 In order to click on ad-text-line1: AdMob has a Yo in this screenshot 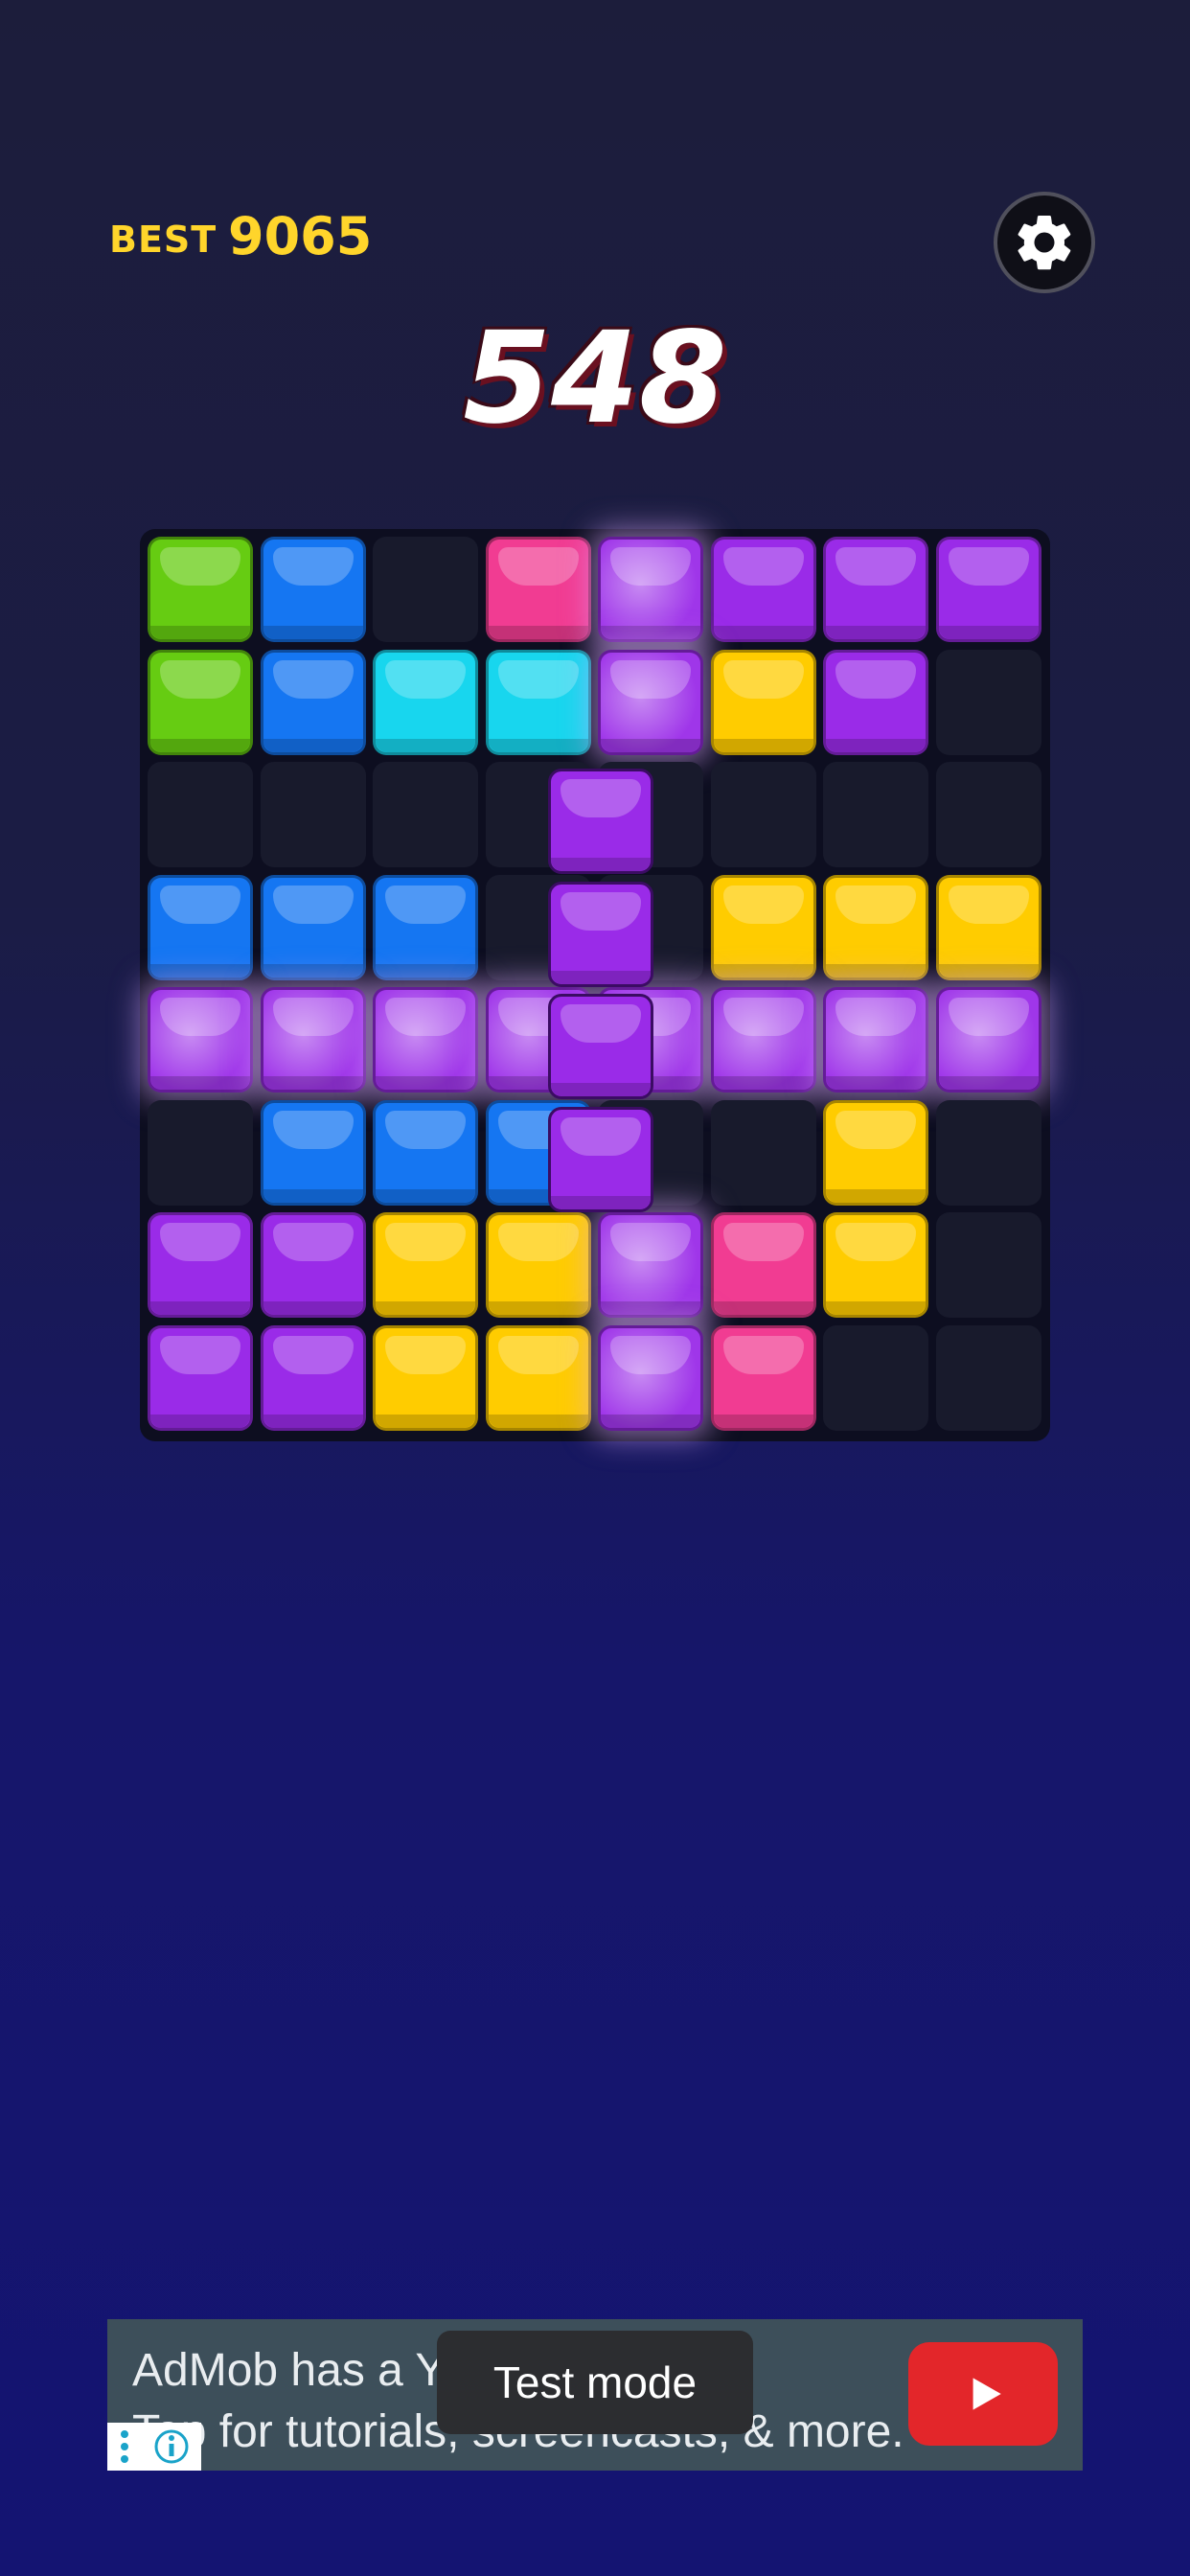, I will do `click(300, 2370)`.